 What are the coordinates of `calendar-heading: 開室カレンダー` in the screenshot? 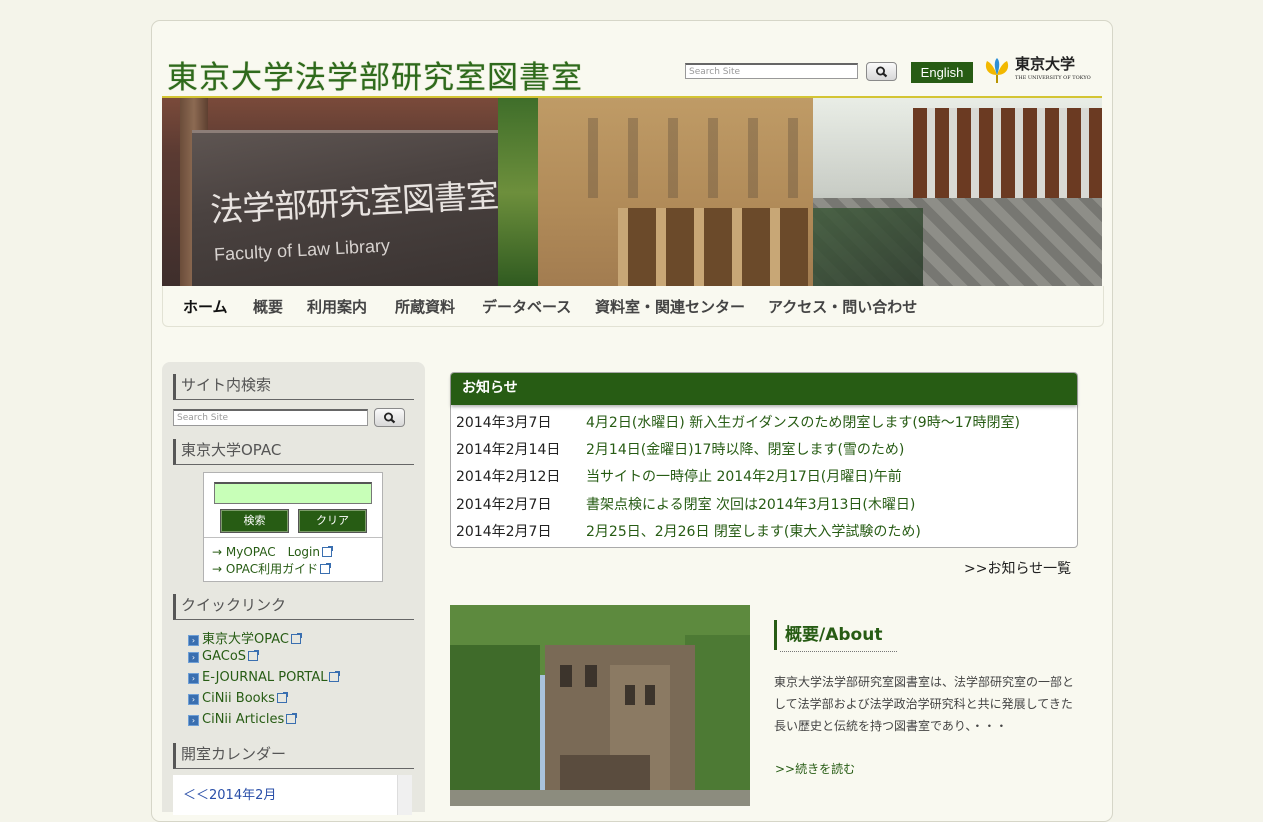 It's located at (293, 756).